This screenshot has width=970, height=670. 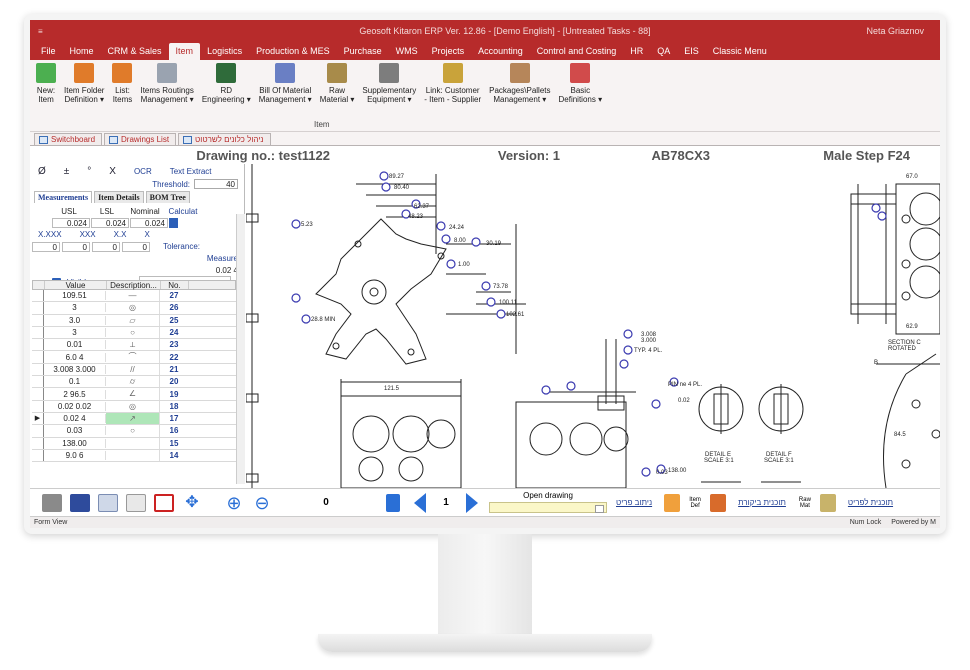 I want to click on ribbon-button-label: Item, so click(x=46, y=99).